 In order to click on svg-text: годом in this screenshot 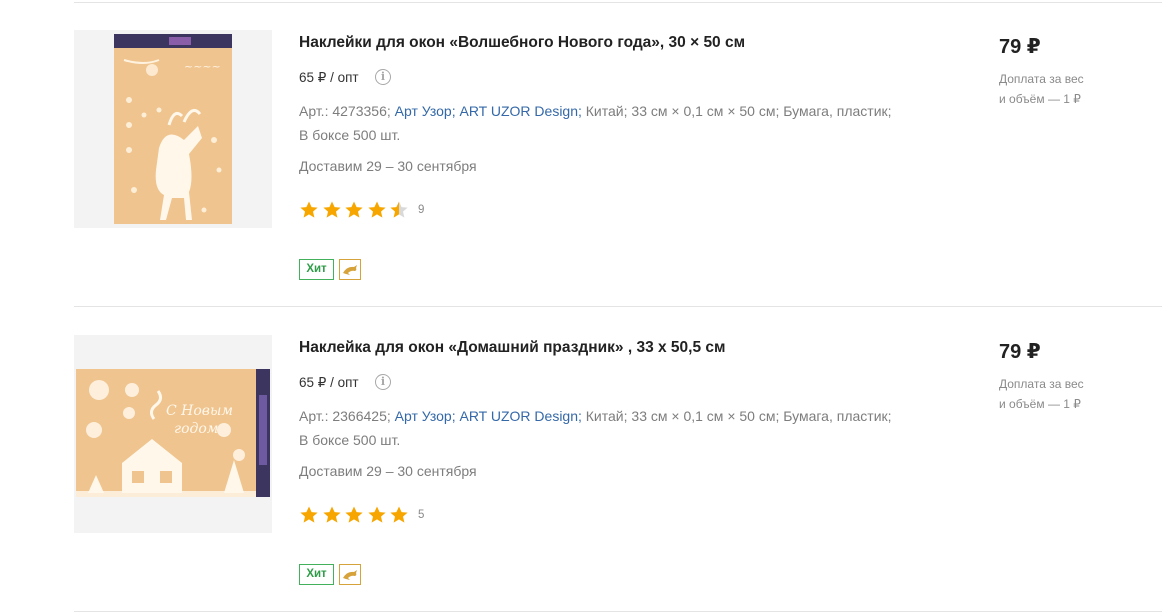, I will do `click(196, 429)`.